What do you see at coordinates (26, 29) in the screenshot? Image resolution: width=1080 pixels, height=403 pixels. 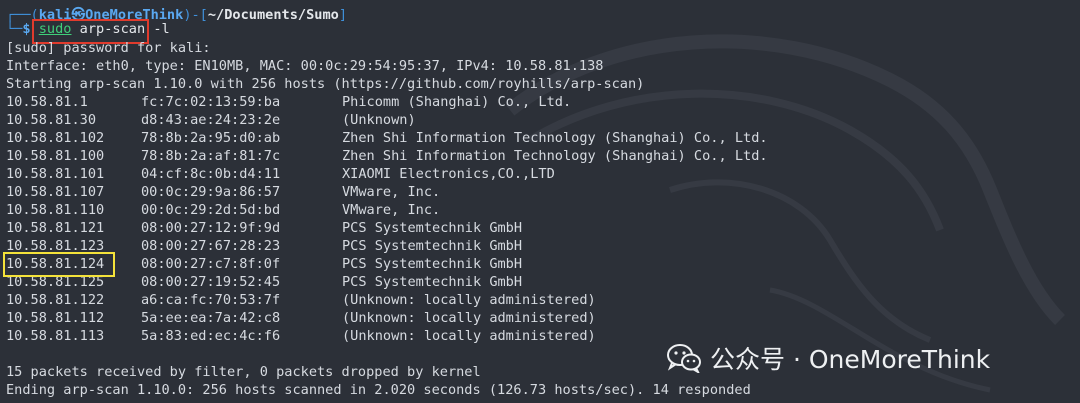 I see `prompt-symbol: $` at bounding box center [26, 29].